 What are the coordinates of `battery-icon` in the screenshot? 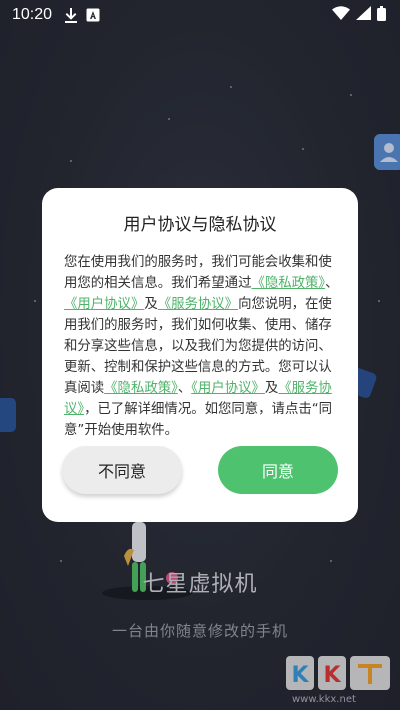 It's located at (381, 15).